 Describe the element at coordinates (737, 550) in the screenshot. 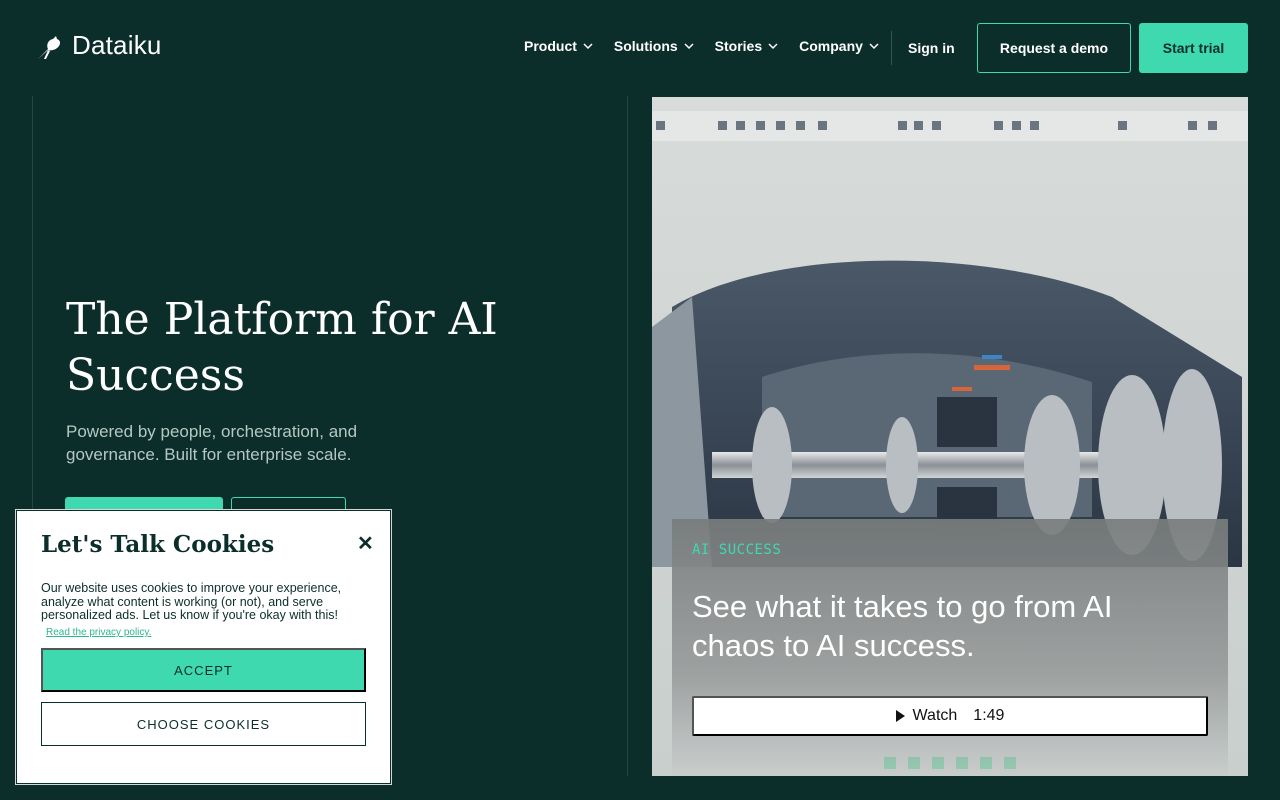

I see `video-tag: AI SUCCESS` at that location.